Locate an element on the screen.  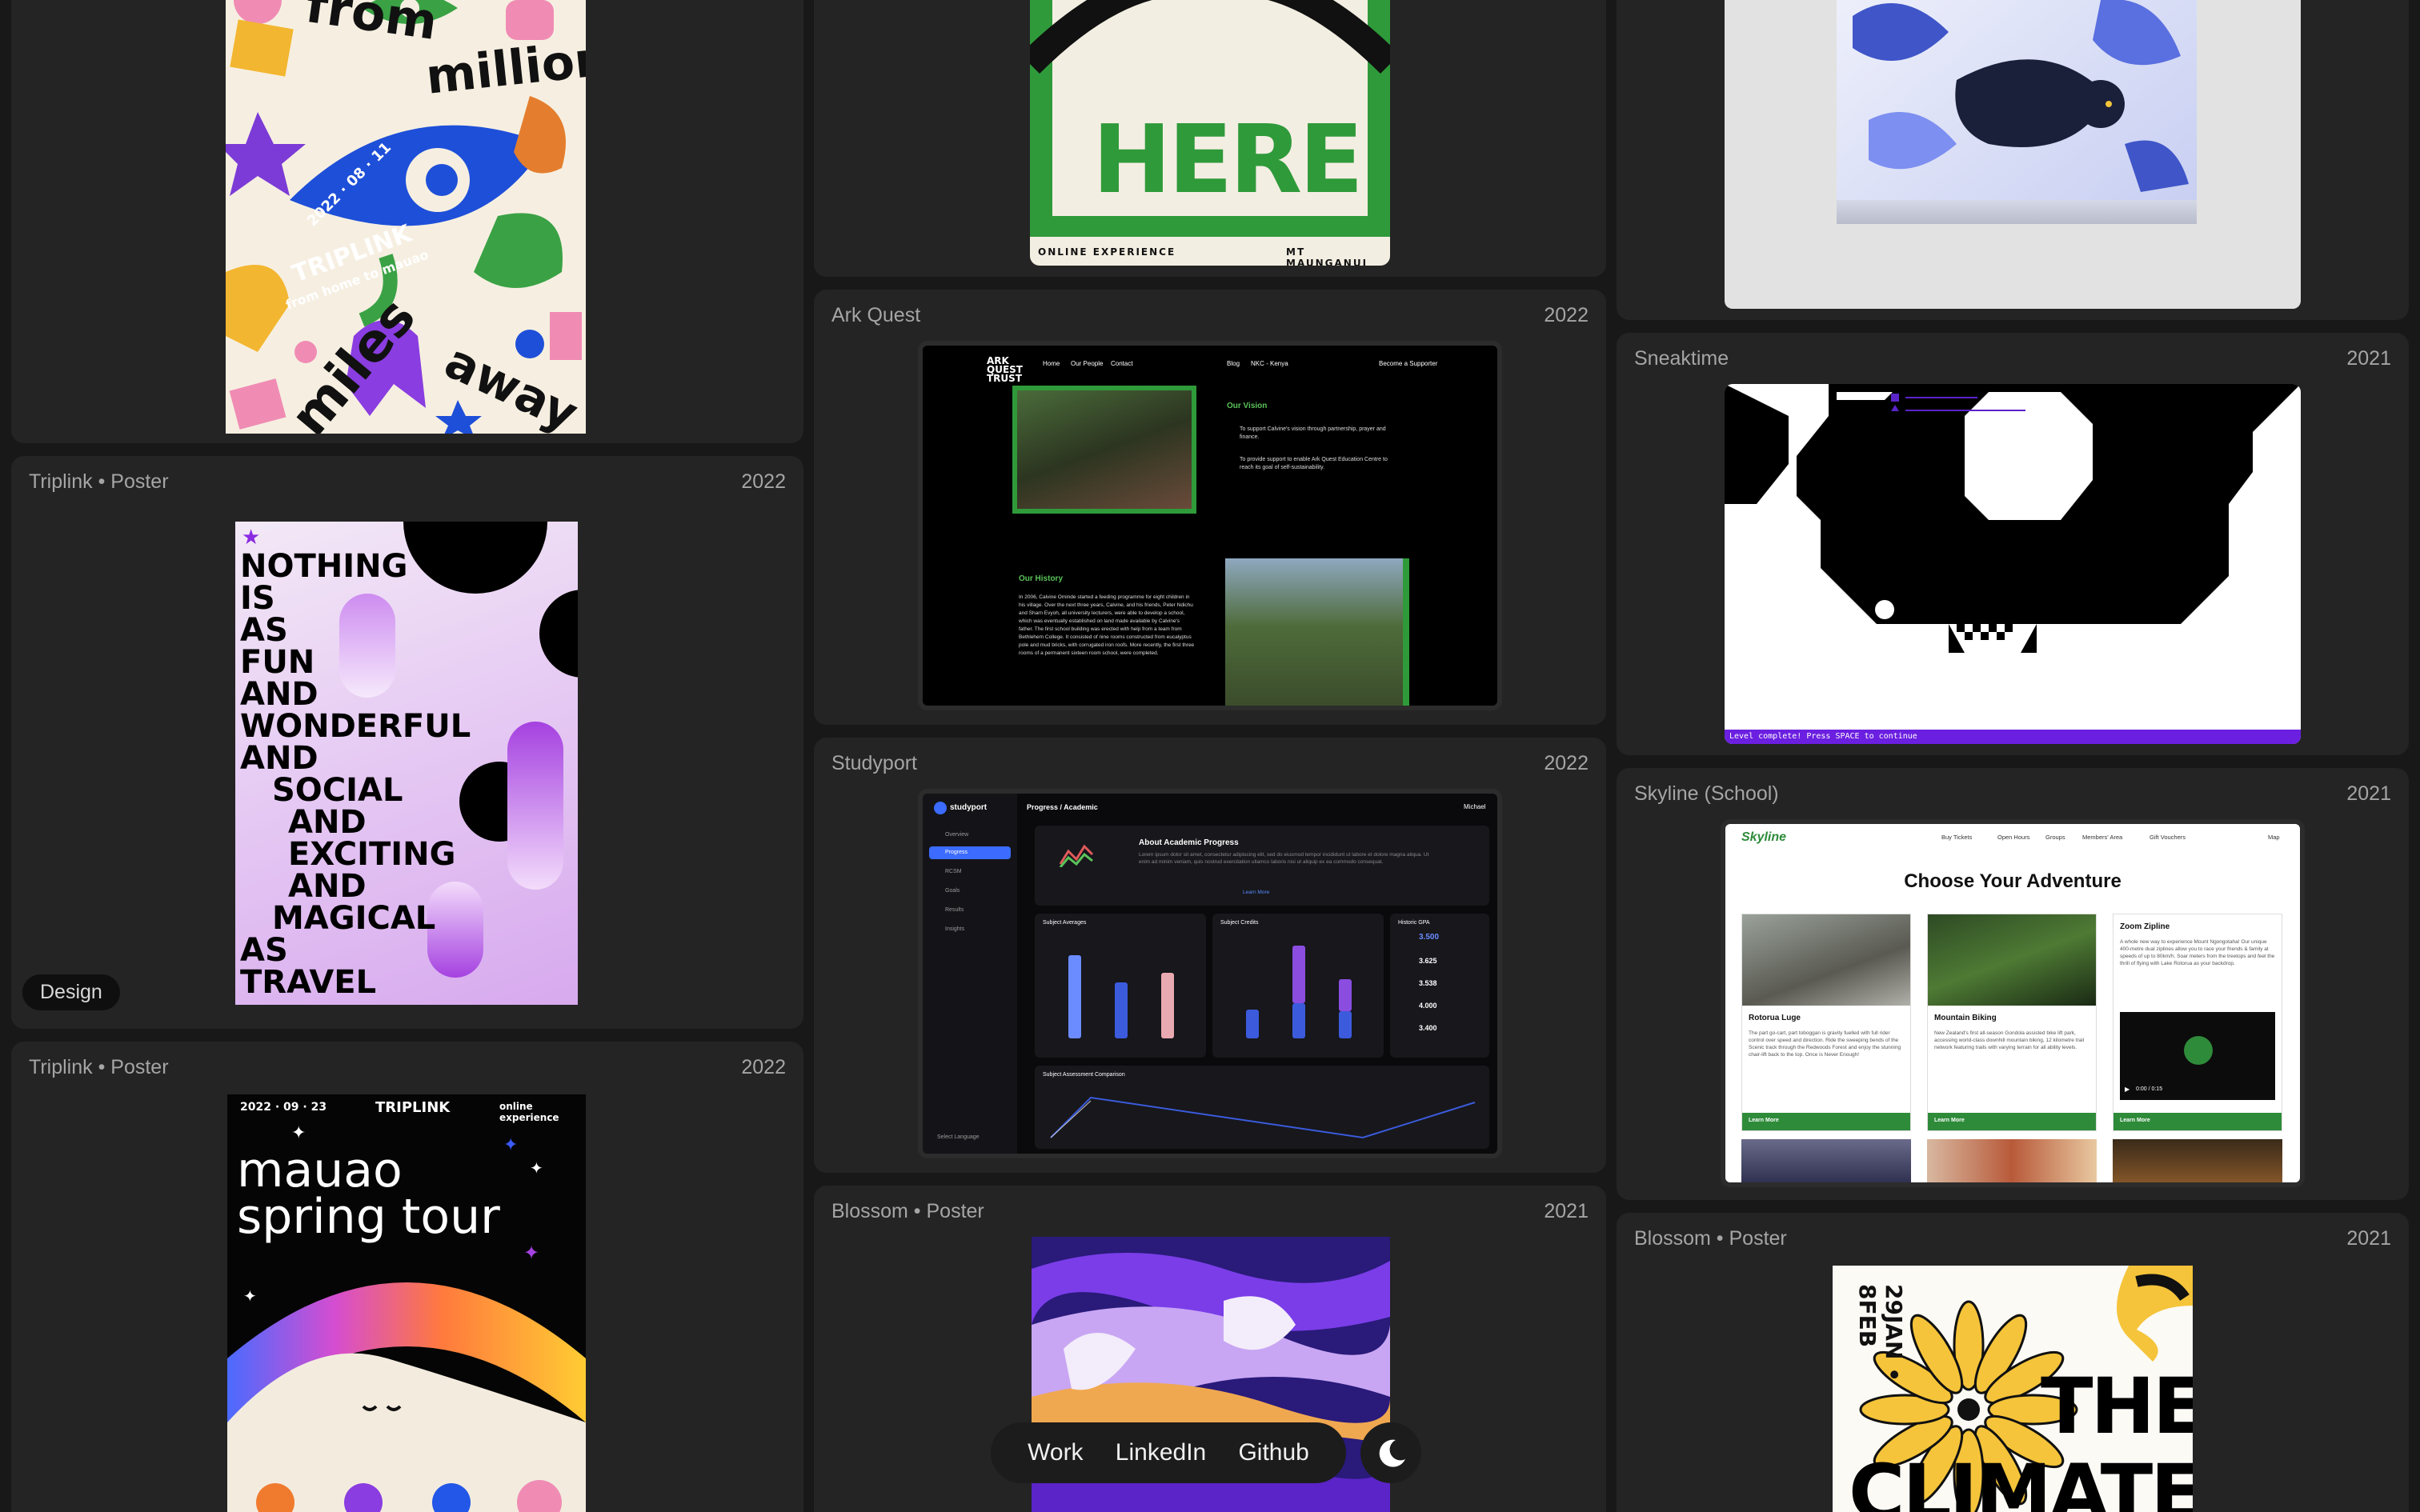
project-card-blossom-box is located at coordinates (2013, 160).